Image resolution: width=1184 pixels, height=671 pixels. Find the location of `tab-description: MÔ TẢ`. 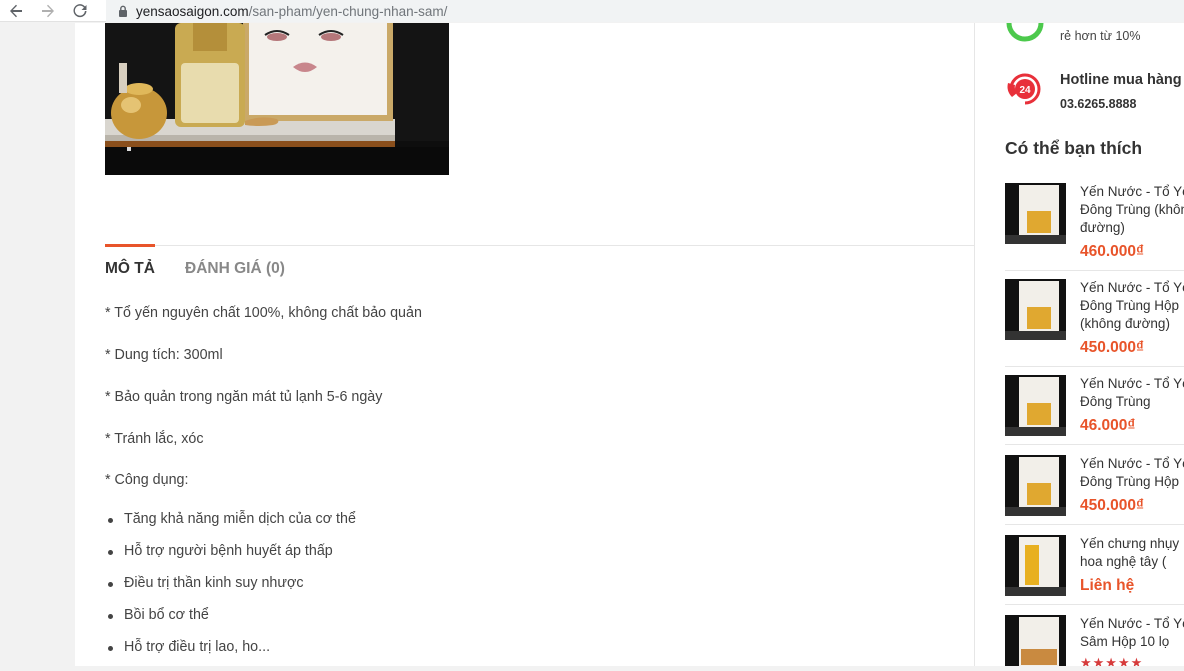

tab-description: MÔ TẢ is located at coordinates (130, 268).